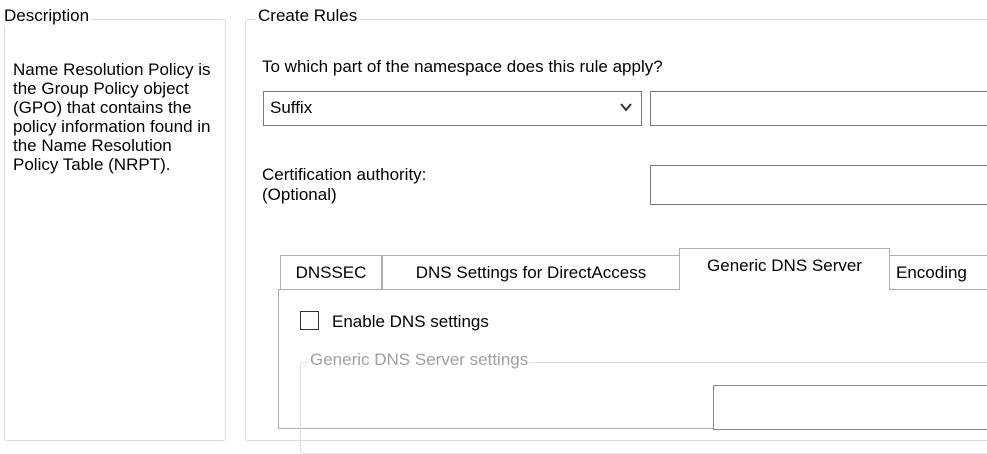 This screenshot has width=987, height=454. I want to click on certification-authority-label: Certification authority:, so click(344, 174).